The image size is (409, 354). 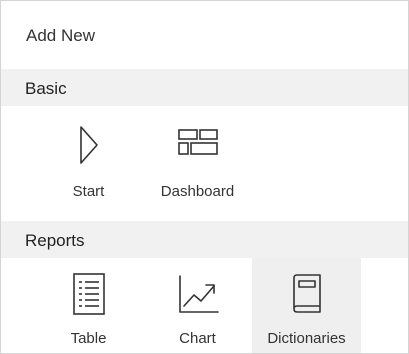 I want to click on tile-dashboard: Dashboard, so click(x=197, y=163).